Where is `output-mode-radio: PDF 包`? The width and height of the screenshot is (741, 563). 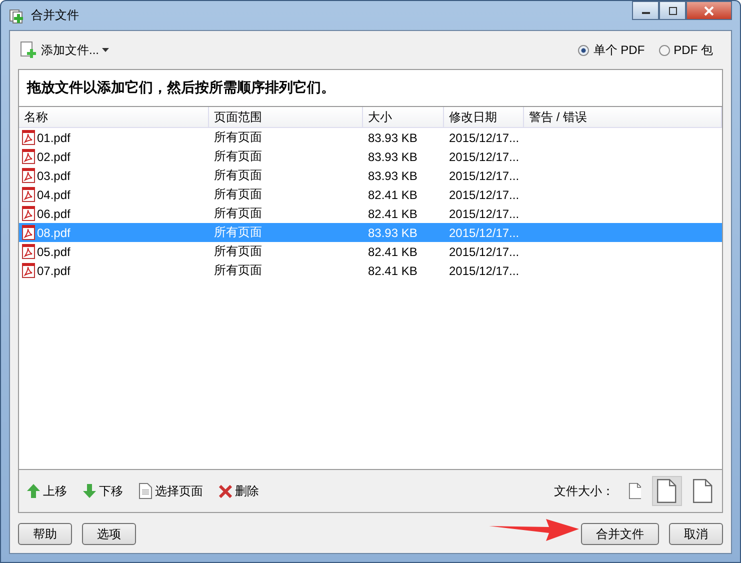
output-mode-radio: PDF 包 is located at coordinates (685, 50).